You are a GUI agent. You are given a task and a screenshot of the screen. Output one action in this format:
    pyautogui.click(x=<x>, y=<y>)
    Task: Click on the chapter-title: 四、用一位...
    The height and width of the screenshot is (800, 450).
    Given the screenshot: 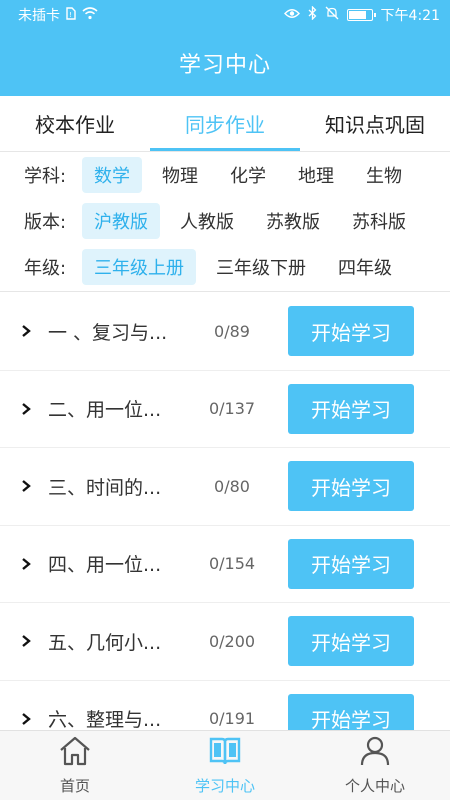 What is the action you would take?
    pyautogui.click(x=105, y=565)
    